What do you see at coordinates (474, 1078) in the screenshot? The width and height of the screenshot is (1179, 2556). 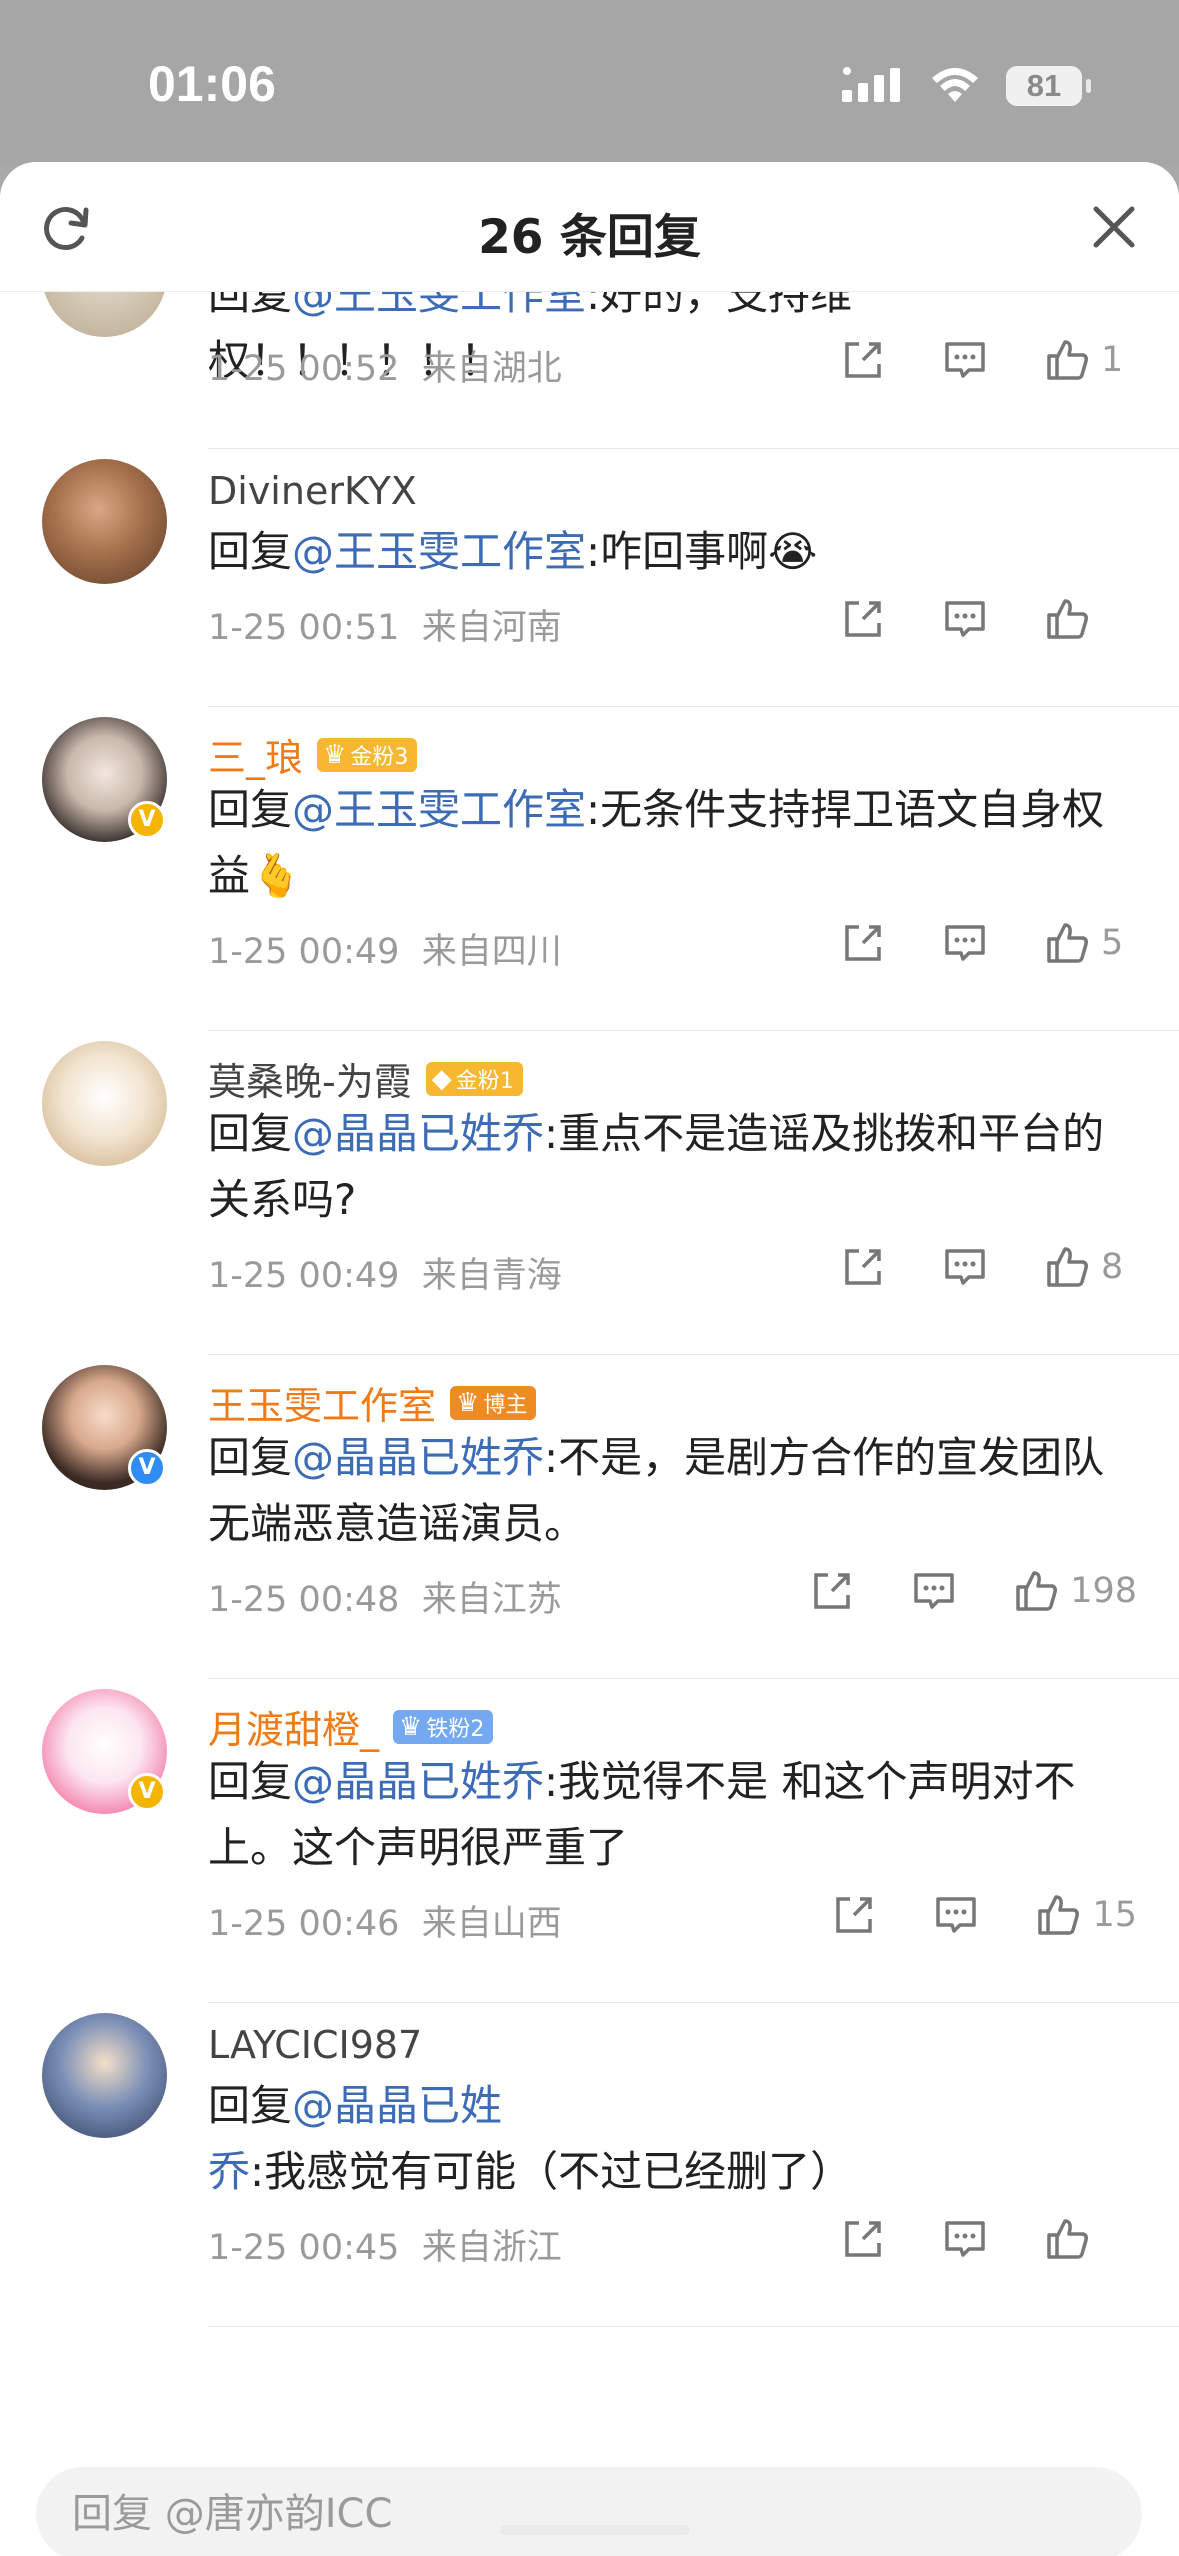 I see `fan-badge: ◆ 金粉1` at bounding box center [474, 1078].